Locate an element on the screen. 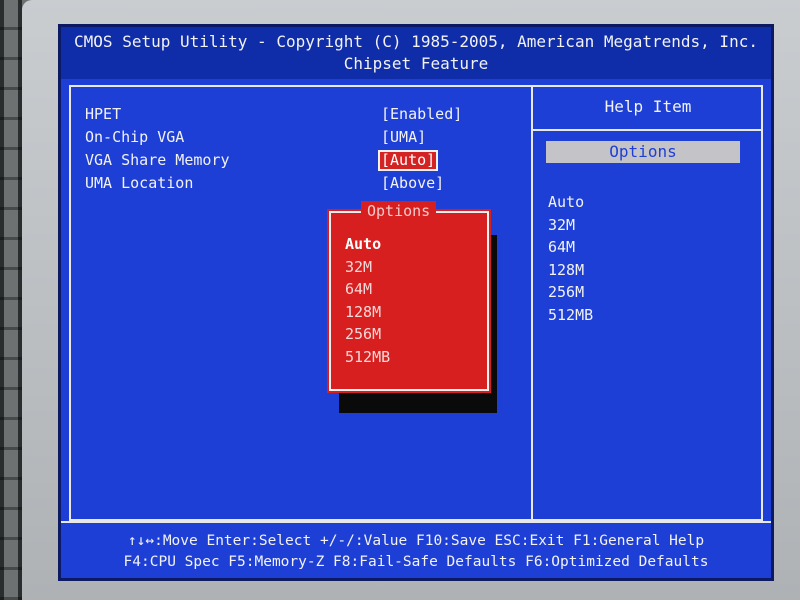 This screenshot has width=800, height=600. setting-label: UMA Location is located at coordinates (139, 183).